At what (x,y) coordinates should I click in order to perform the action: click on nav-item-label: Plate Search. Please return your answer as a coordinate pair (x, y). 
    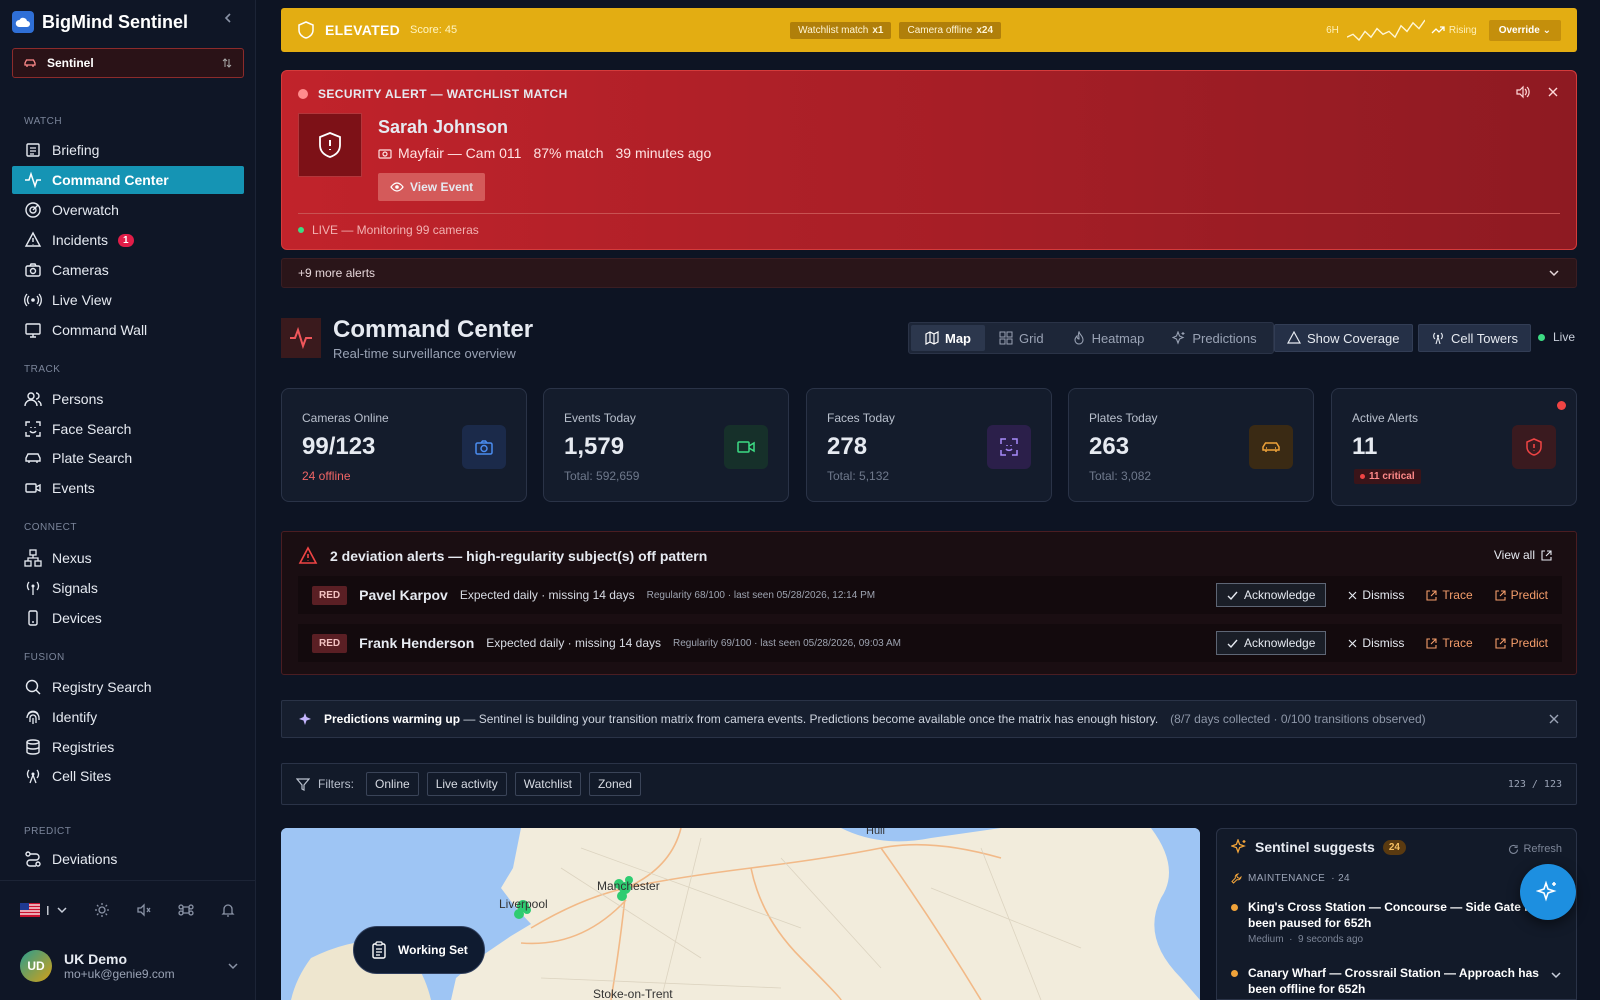
    Looking at the image, I should click on (92, 458).